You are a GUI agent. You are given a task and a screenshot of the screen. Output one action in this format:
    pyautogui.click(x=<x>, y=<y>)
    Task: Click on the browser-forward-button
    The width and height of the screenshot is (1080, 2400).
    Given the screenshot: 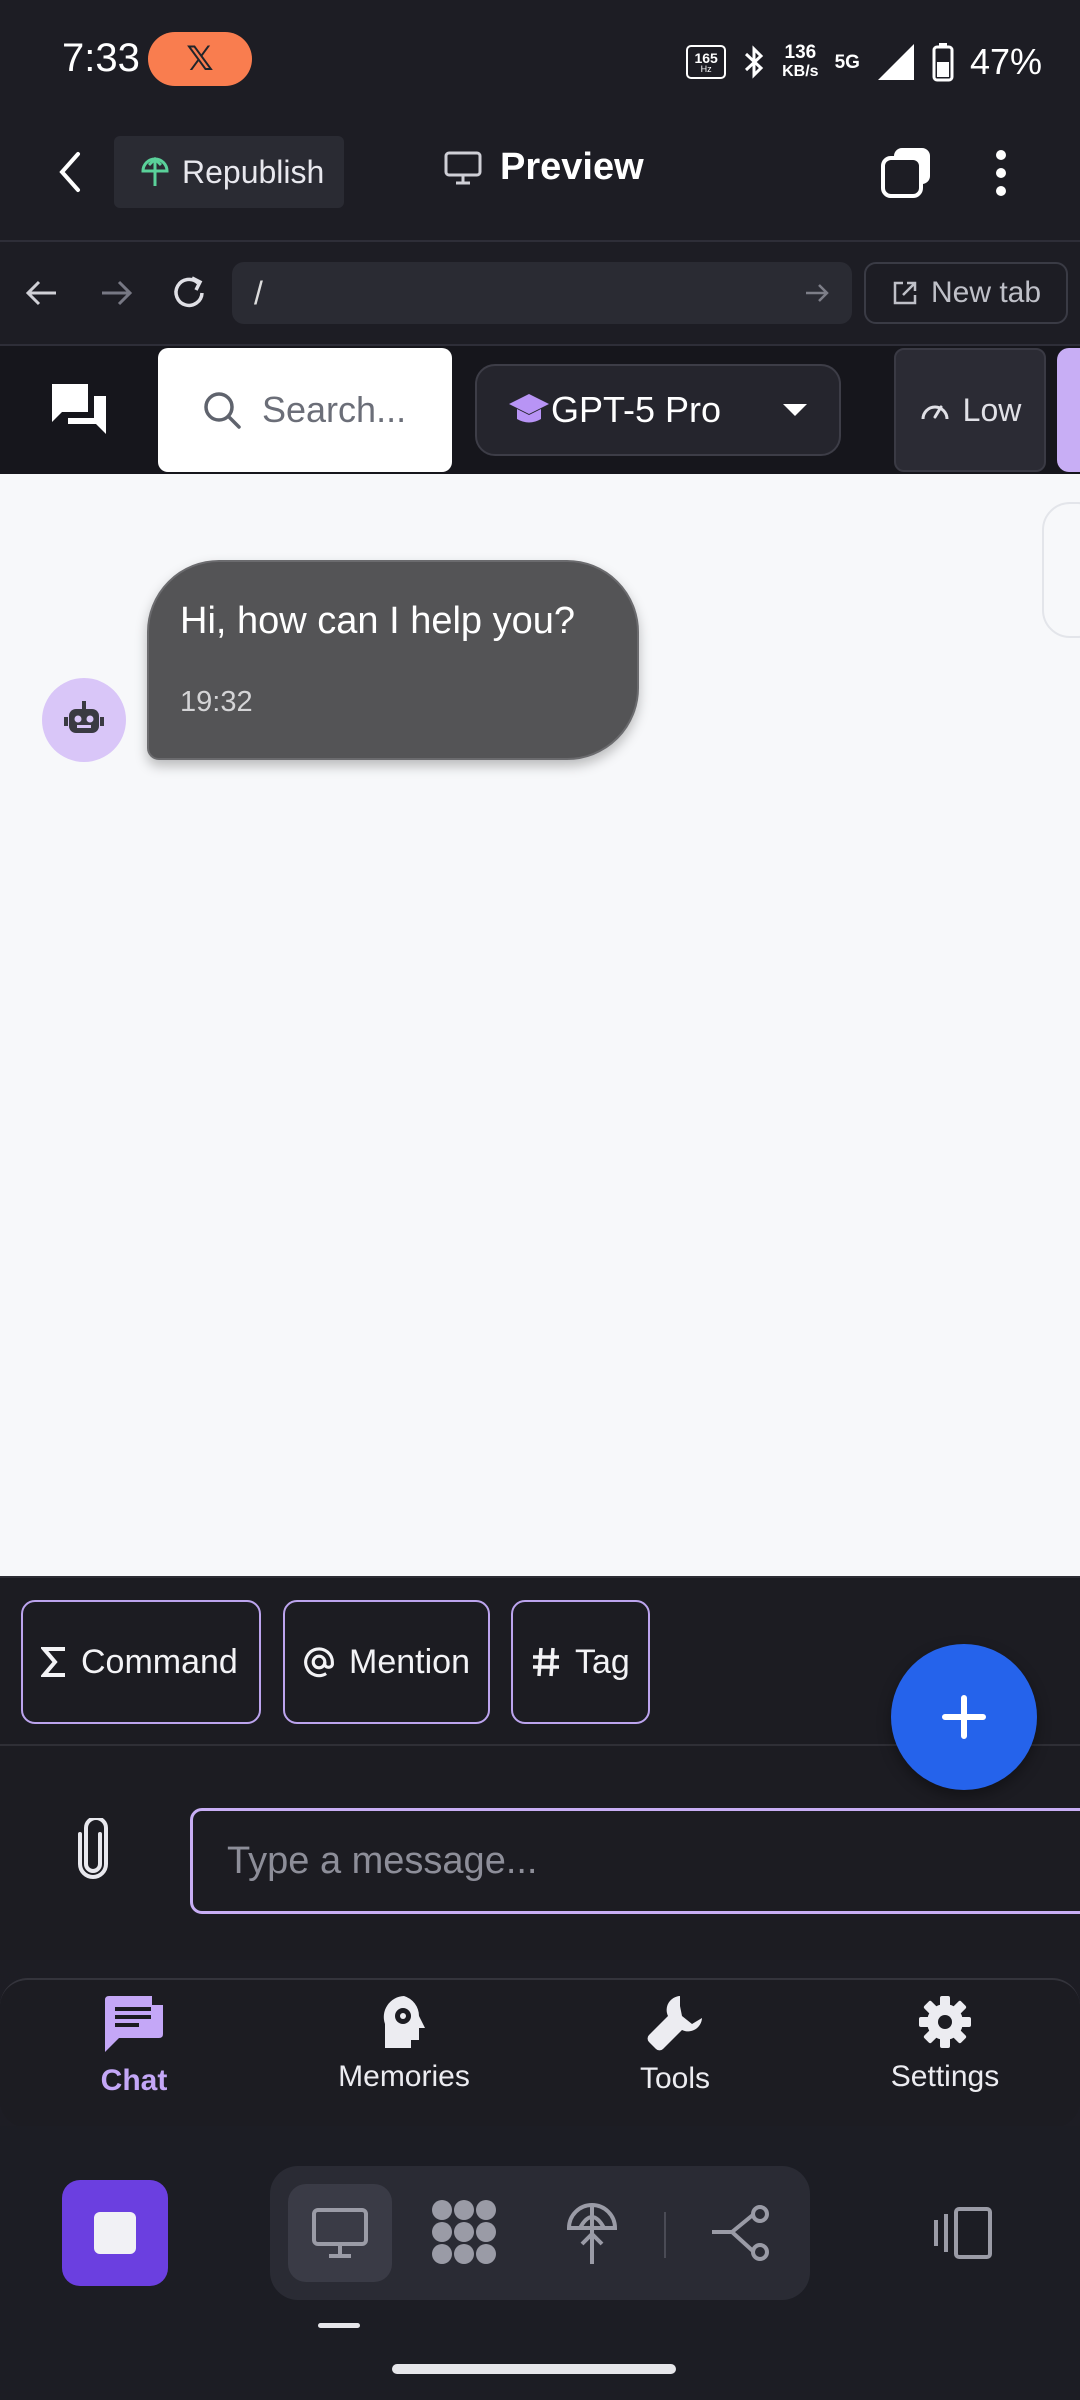 What is the action you would take?
    pyautogui.click(x=116, y=293)
    